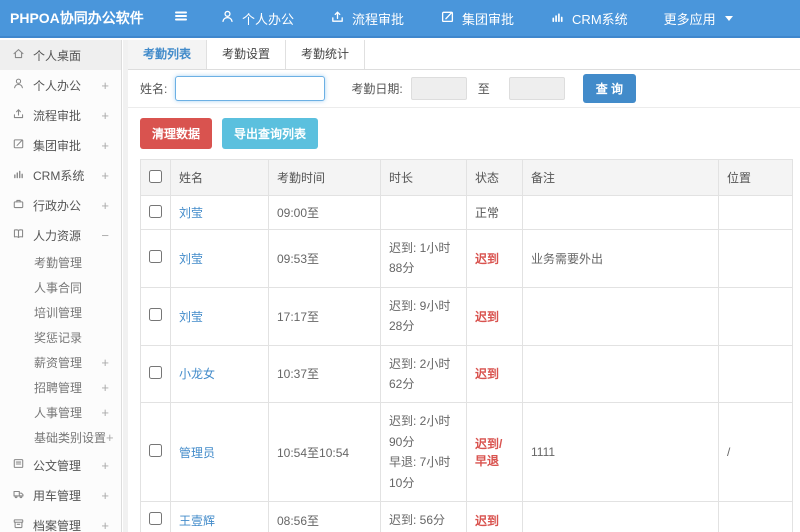  Describe the element at coordinates (219, 452) in the screenshot. I see `employee-name-link: 管理员` at that location.